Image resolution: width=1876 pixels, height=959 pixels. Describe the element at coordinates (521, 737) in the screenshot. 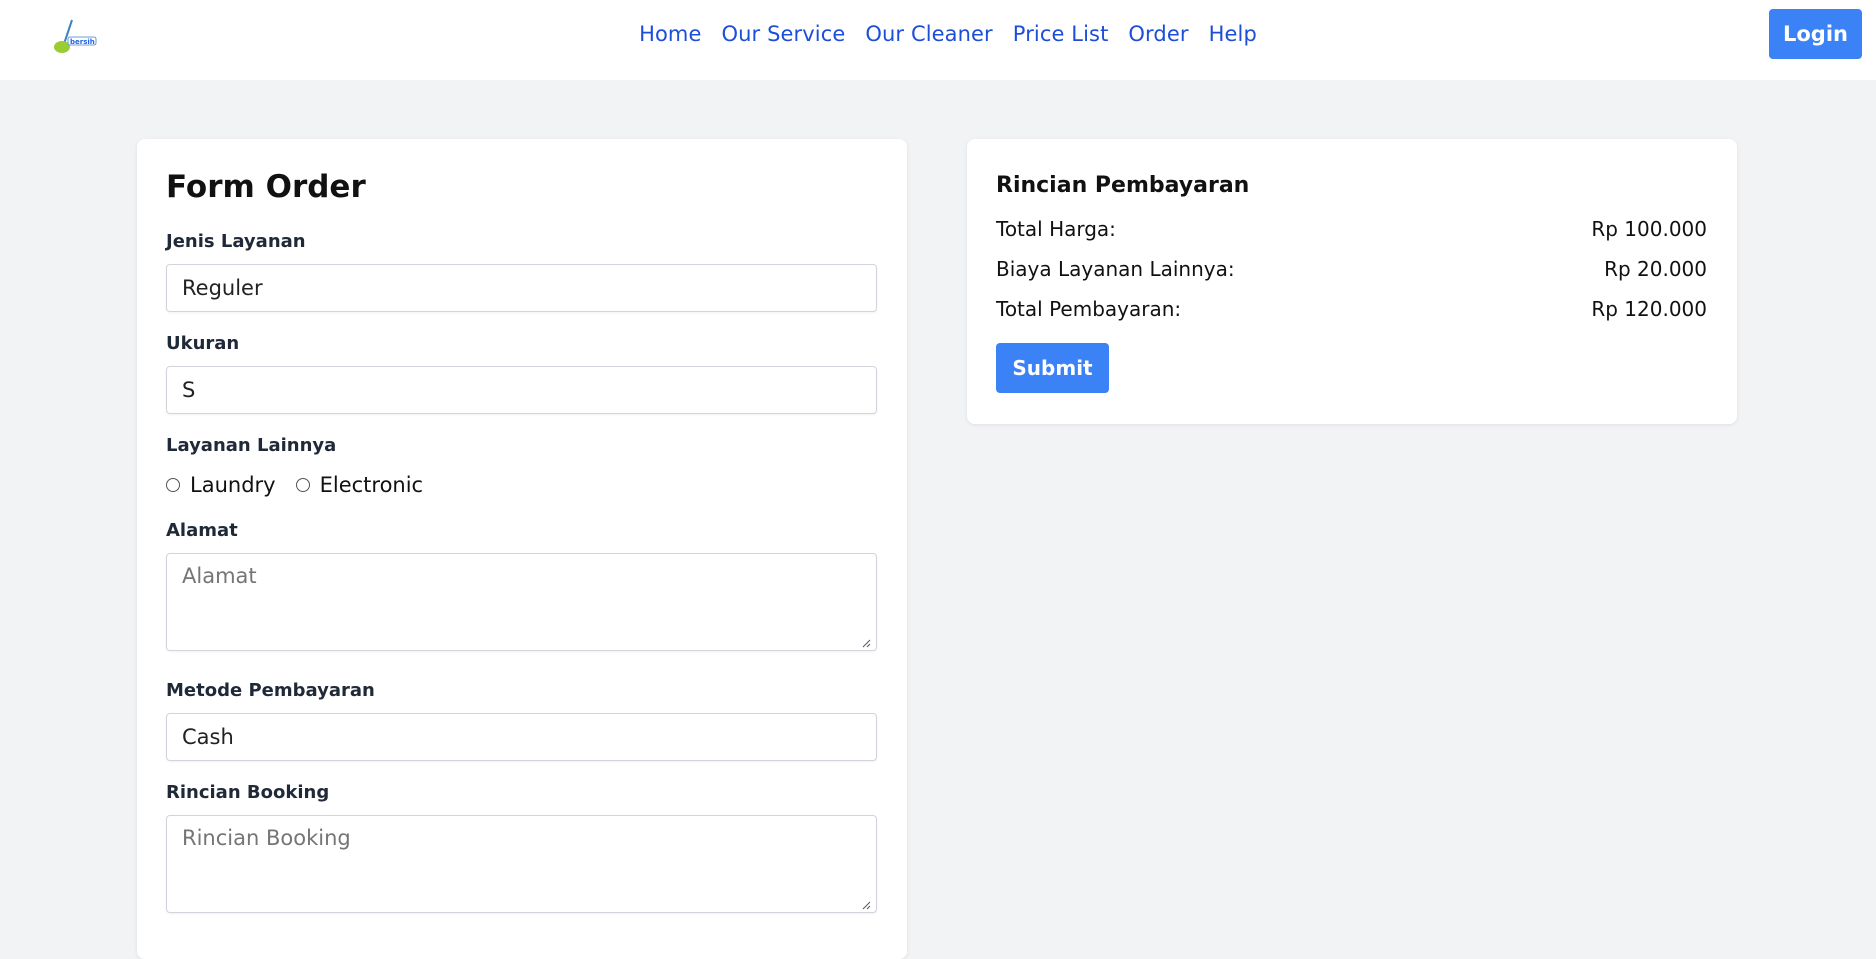

I see `payment-method-select: Cash` at that location.